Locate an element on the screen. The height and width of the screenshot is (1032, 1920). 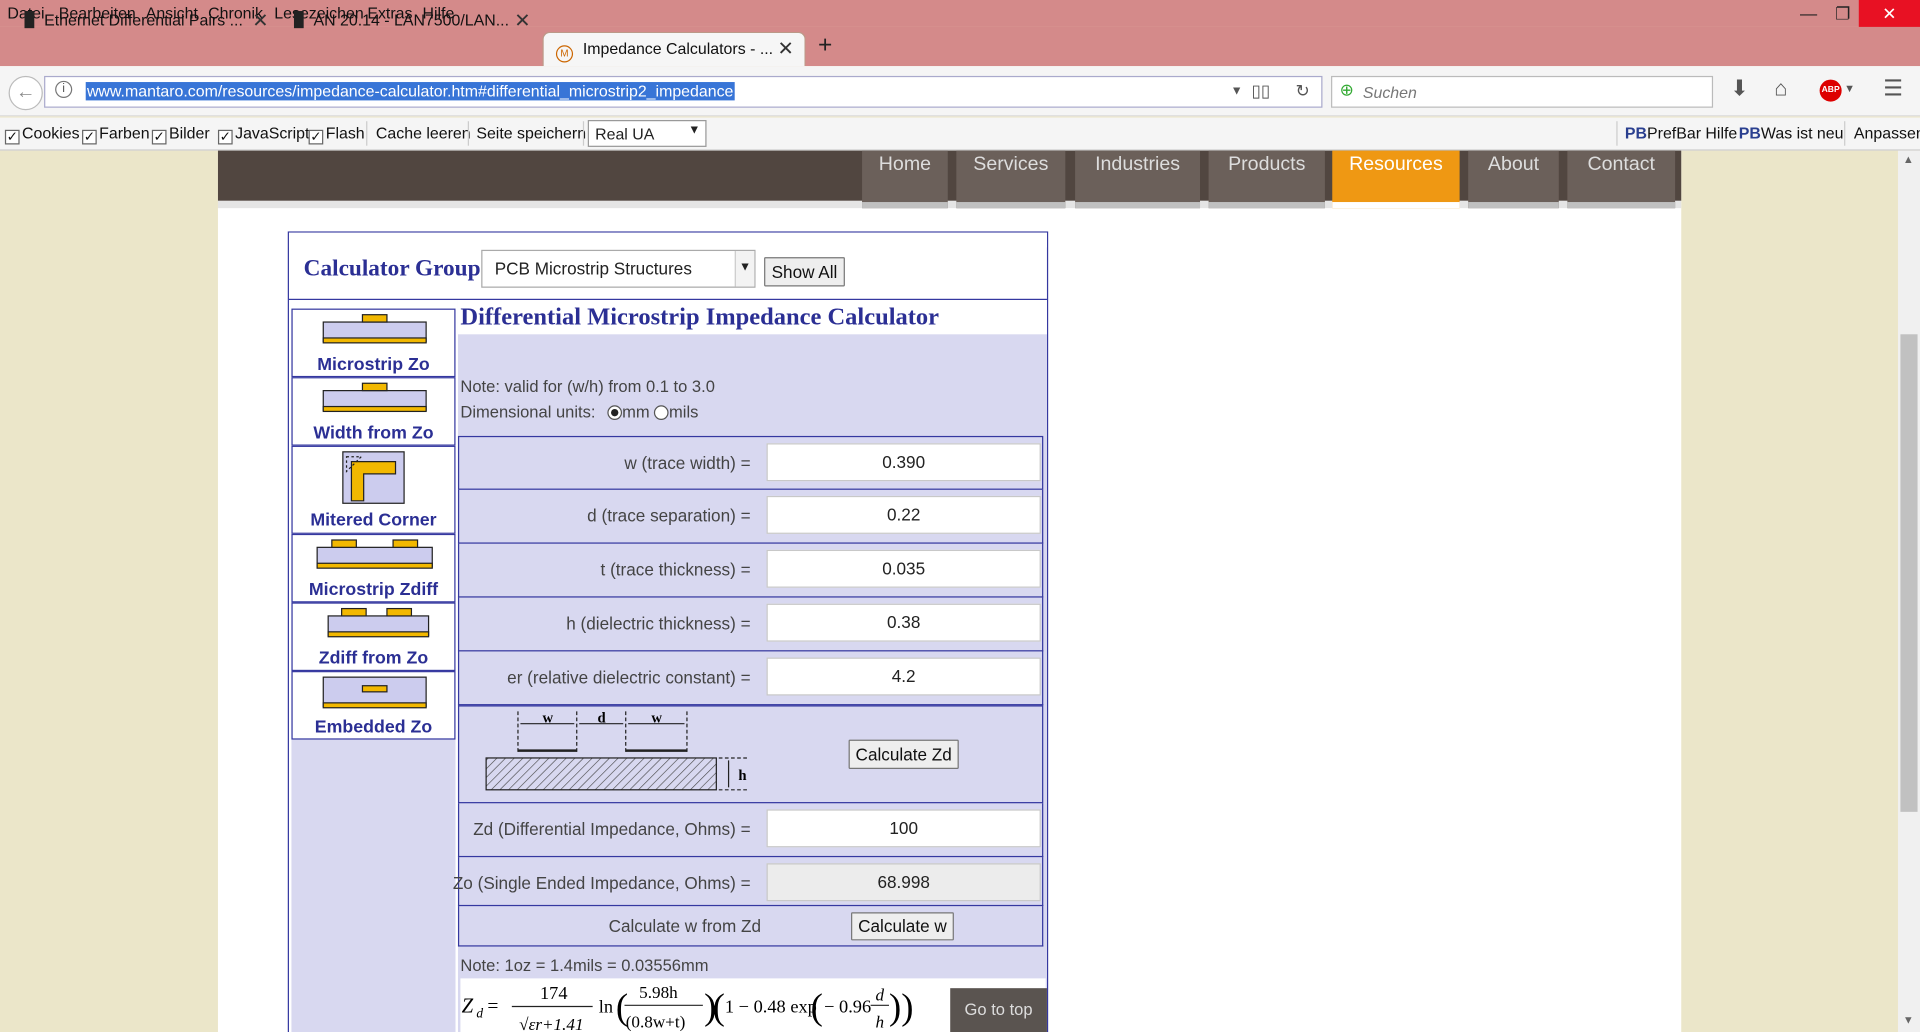
units-label: Dimensional units: is located at coordinates (528, 412).